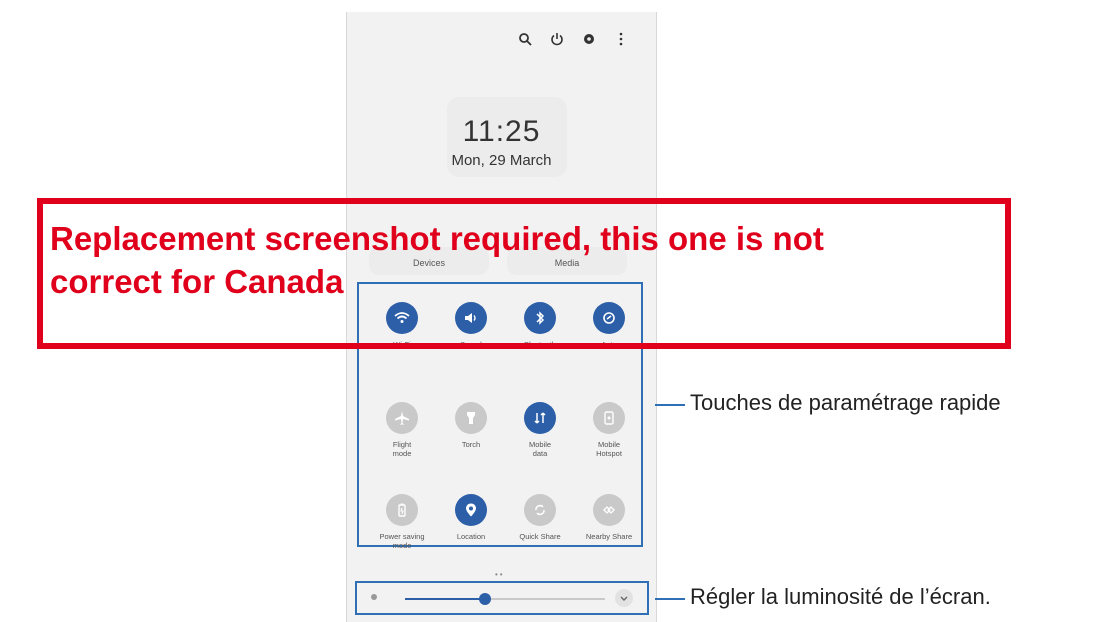  I want to click on tile-label: Power saving mode, so click(402, 541).